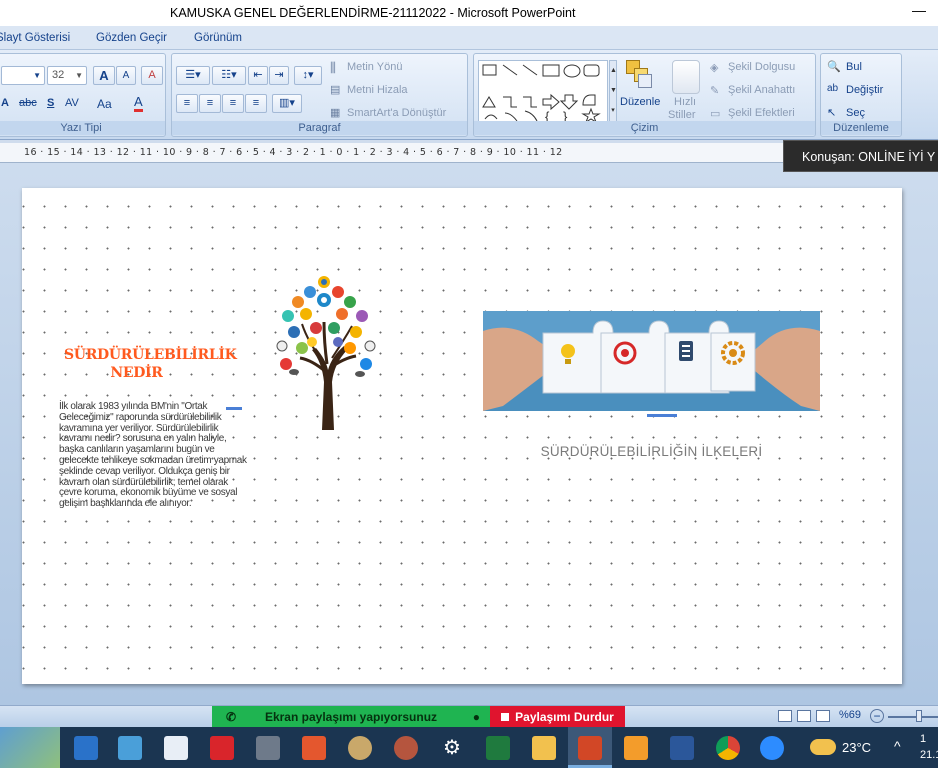  What do you see at coordinates (360, 748) in the screenshot?
I see `paint-icon` at bounding box center [360, 748].